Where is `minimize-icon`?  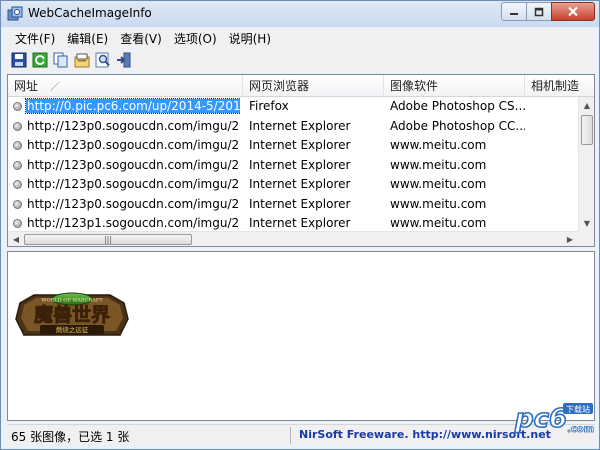
minimize-icon is located at coordinates (514, 13).